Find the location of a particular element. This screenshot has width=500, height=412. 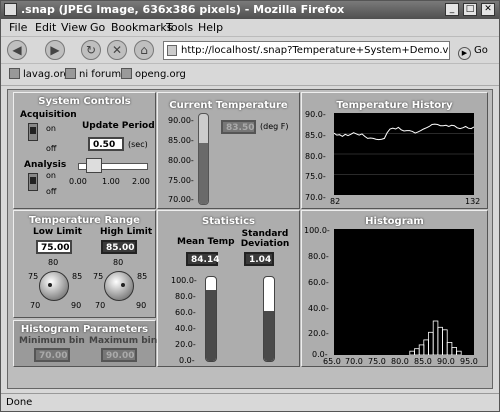

histogram-y-tick-0: 100.0- is located at coordinates (317, 230).